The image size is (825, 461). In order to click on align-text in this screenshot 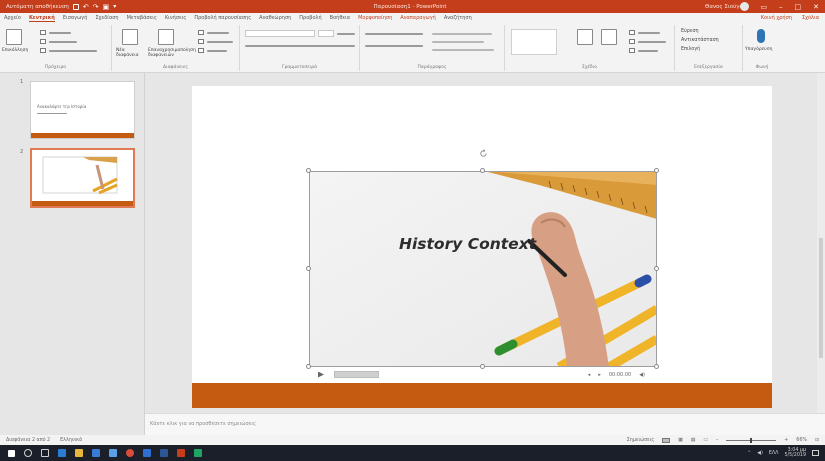, I will do `click(458, 42)`.